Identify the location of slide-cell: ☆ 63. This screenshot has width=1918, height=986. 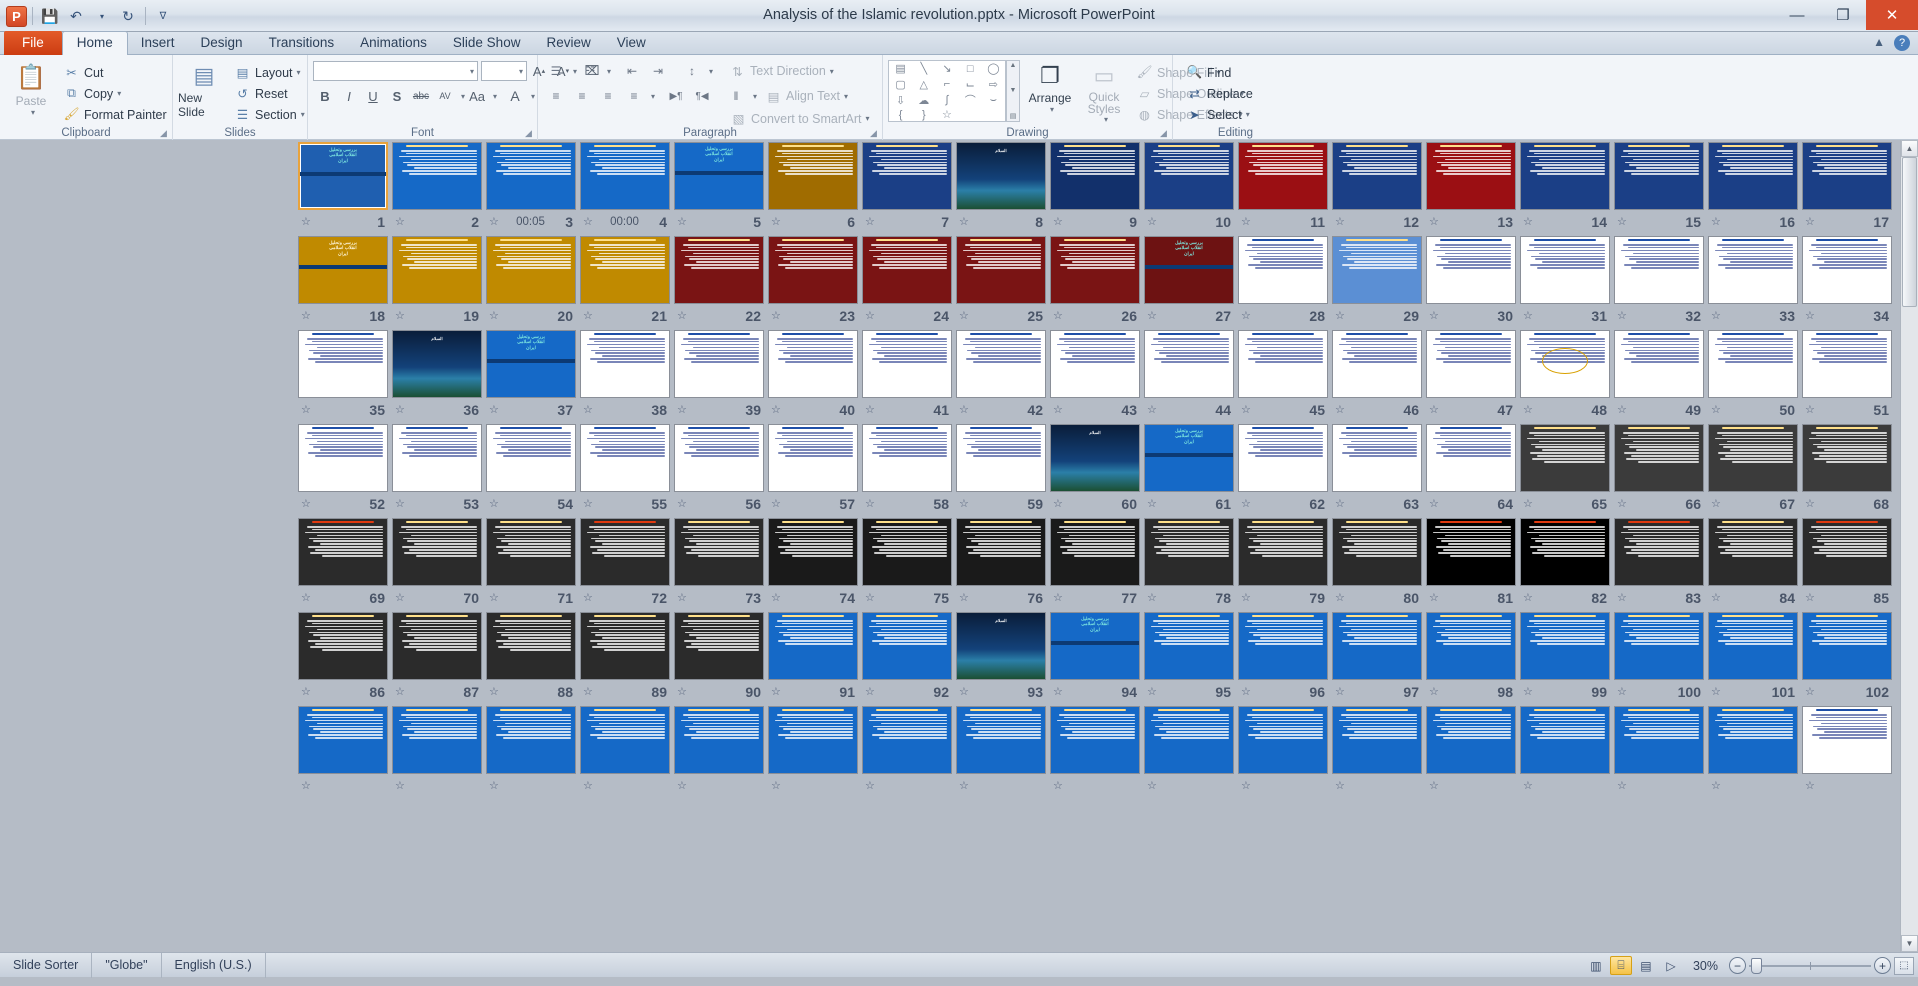
(1377, 470).